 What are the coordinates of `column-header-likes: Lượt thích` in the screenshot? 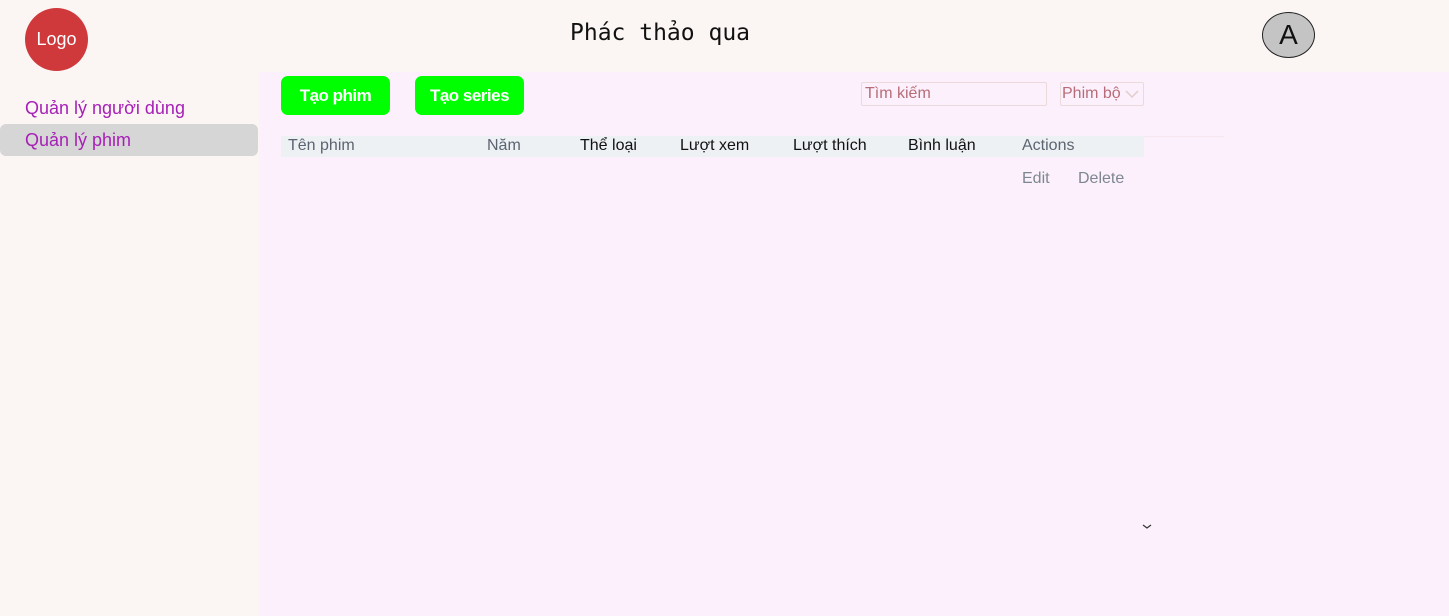 It's located at (830, 145).